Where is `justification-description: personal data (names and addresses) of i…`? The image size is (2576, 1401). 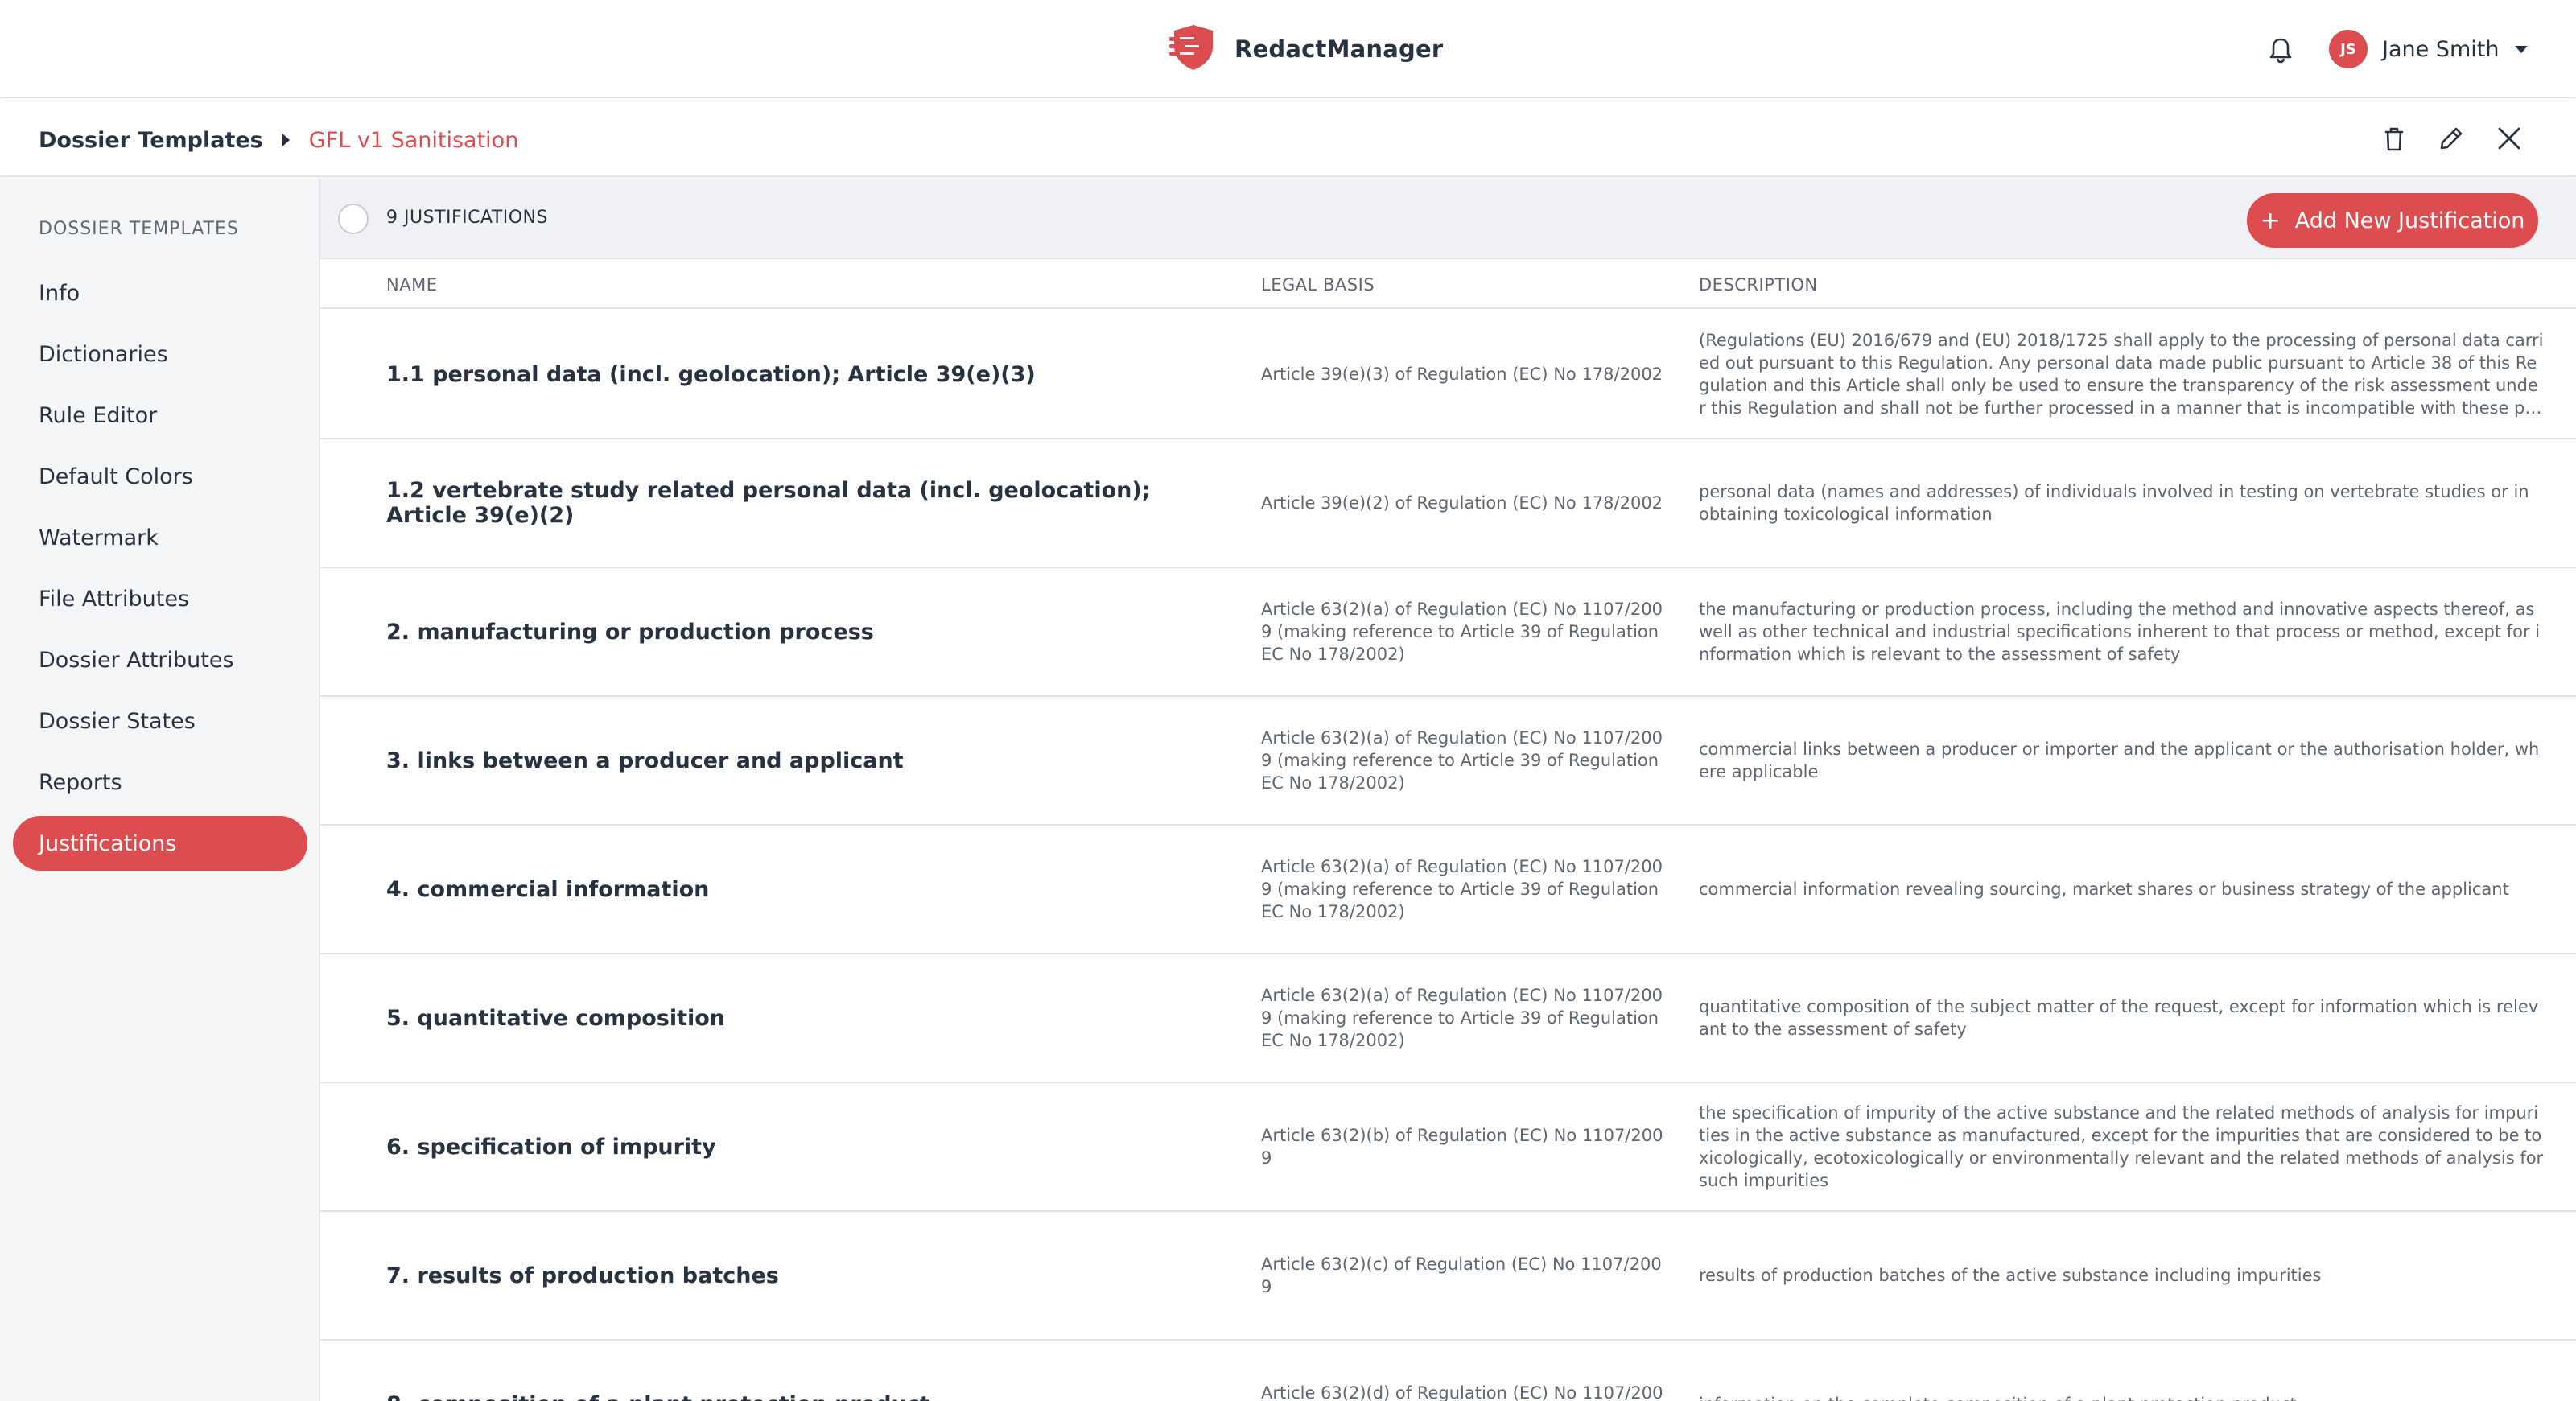 justification-description: personal data (names and addresses) of i… is located at coordinates (2121, 503).